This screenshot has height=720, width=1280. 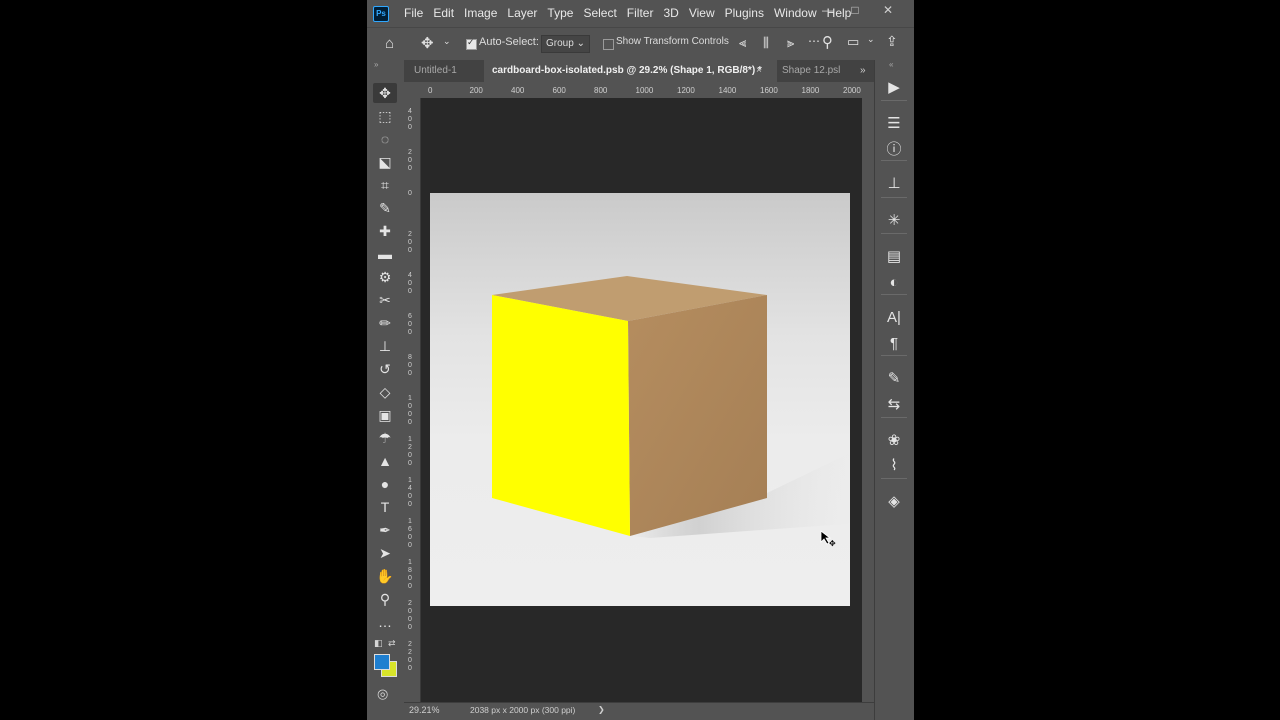 What do you see at coordinates (385, 93) in the screenshot?
I see `move-tool: ✥` at bounding box center [385, 93].